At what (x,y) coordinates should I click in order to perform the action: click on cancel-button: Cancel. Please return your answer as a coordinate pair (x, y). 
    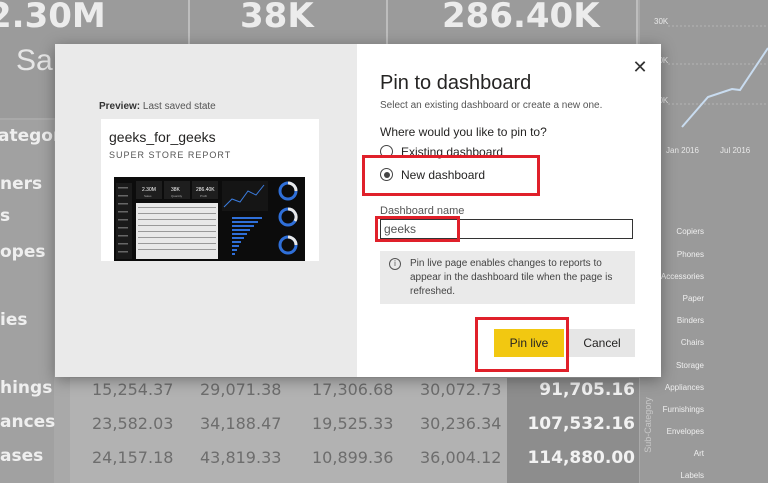
    Looking at the image, I should click on (602, 343).